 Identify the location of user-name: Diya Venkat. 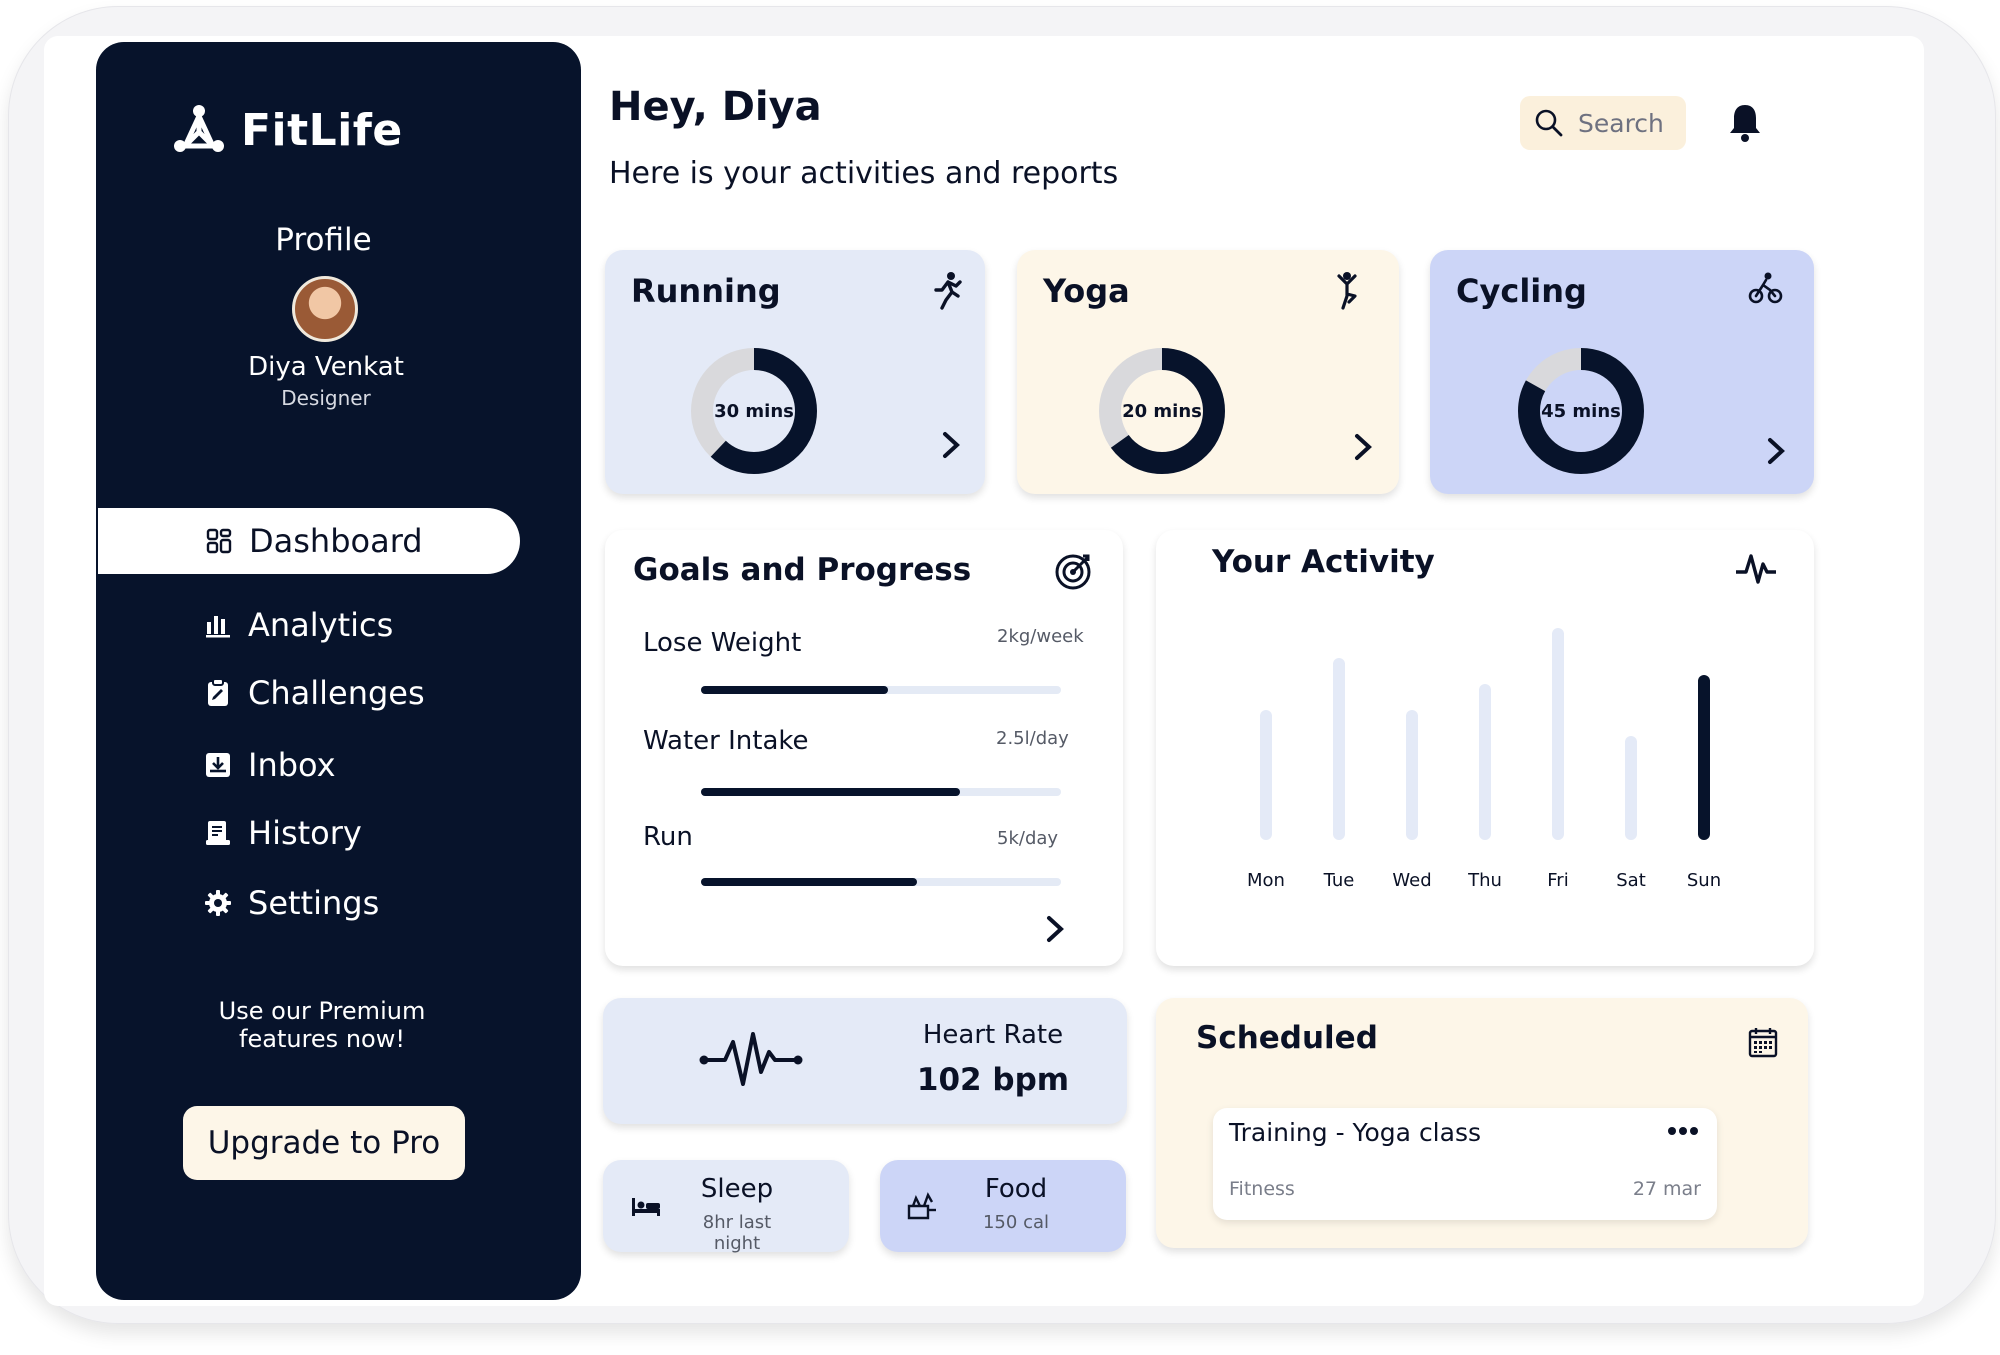
(326, 367).